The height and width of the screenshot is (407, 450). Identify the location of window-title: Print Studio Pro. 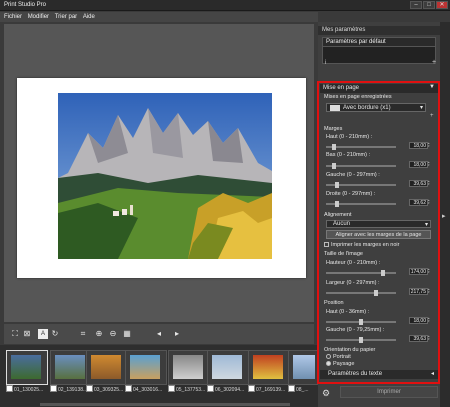
(25, 5).